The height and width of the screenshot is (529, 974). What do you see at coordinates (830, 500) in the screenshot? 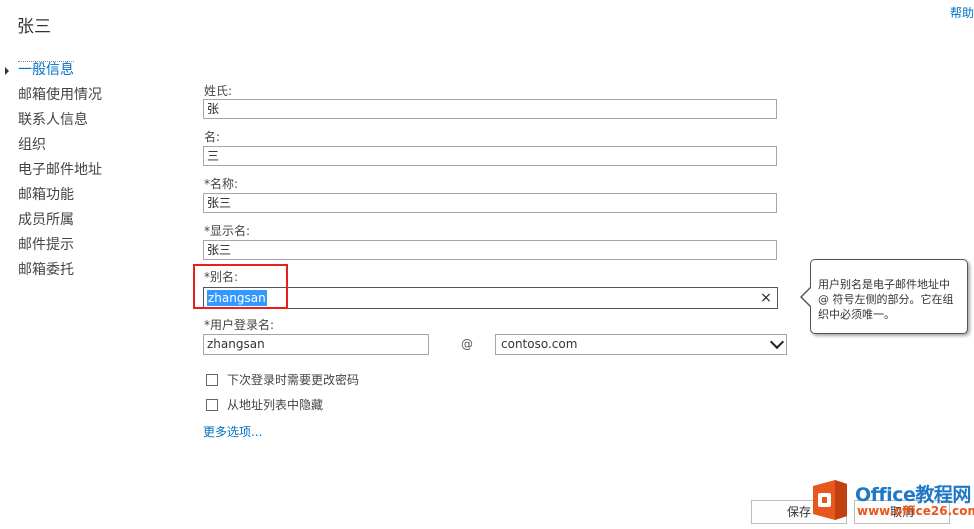
I see `office-logo-icon` at bounding box center [830, 500].